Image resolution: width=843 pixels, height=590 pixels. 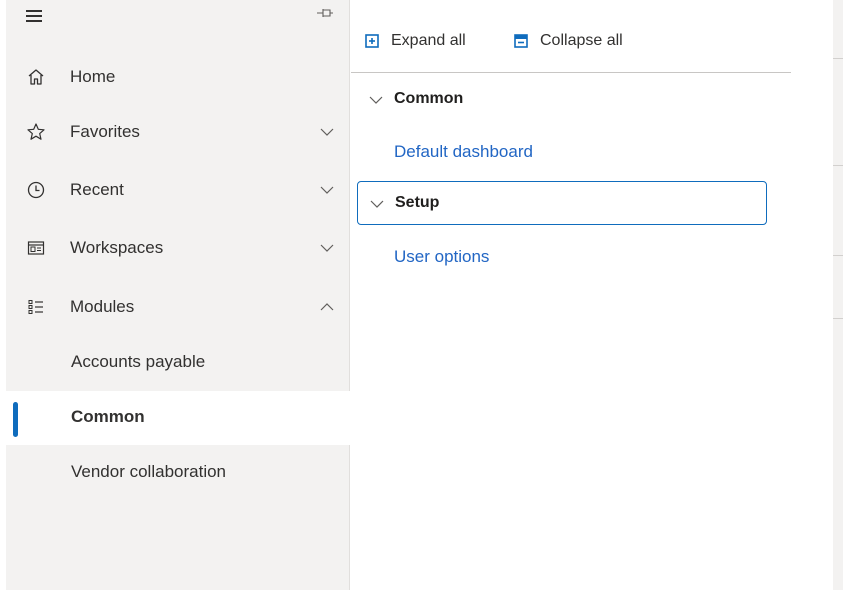 I want to click on modules-icon, so click(x=36, y=307).